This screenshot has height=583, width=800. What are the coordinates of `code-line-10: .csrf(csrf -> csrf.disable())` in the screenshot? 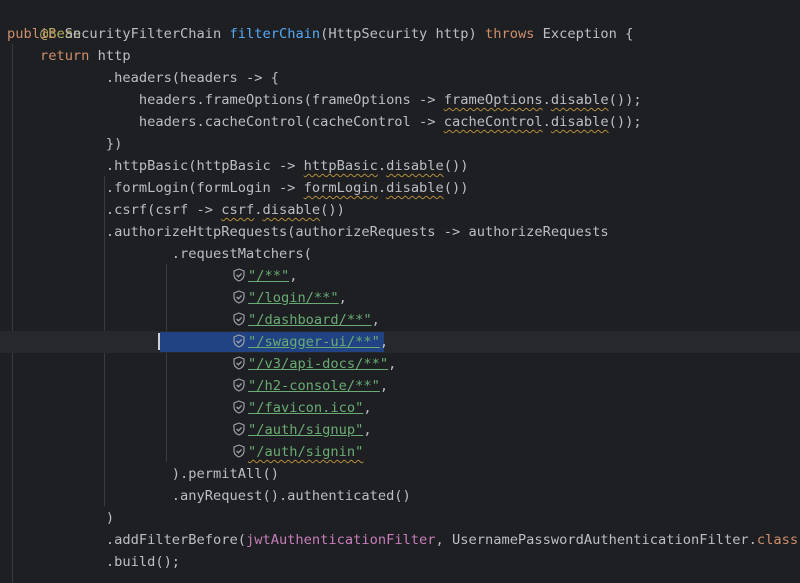 It's located at (403, 210).